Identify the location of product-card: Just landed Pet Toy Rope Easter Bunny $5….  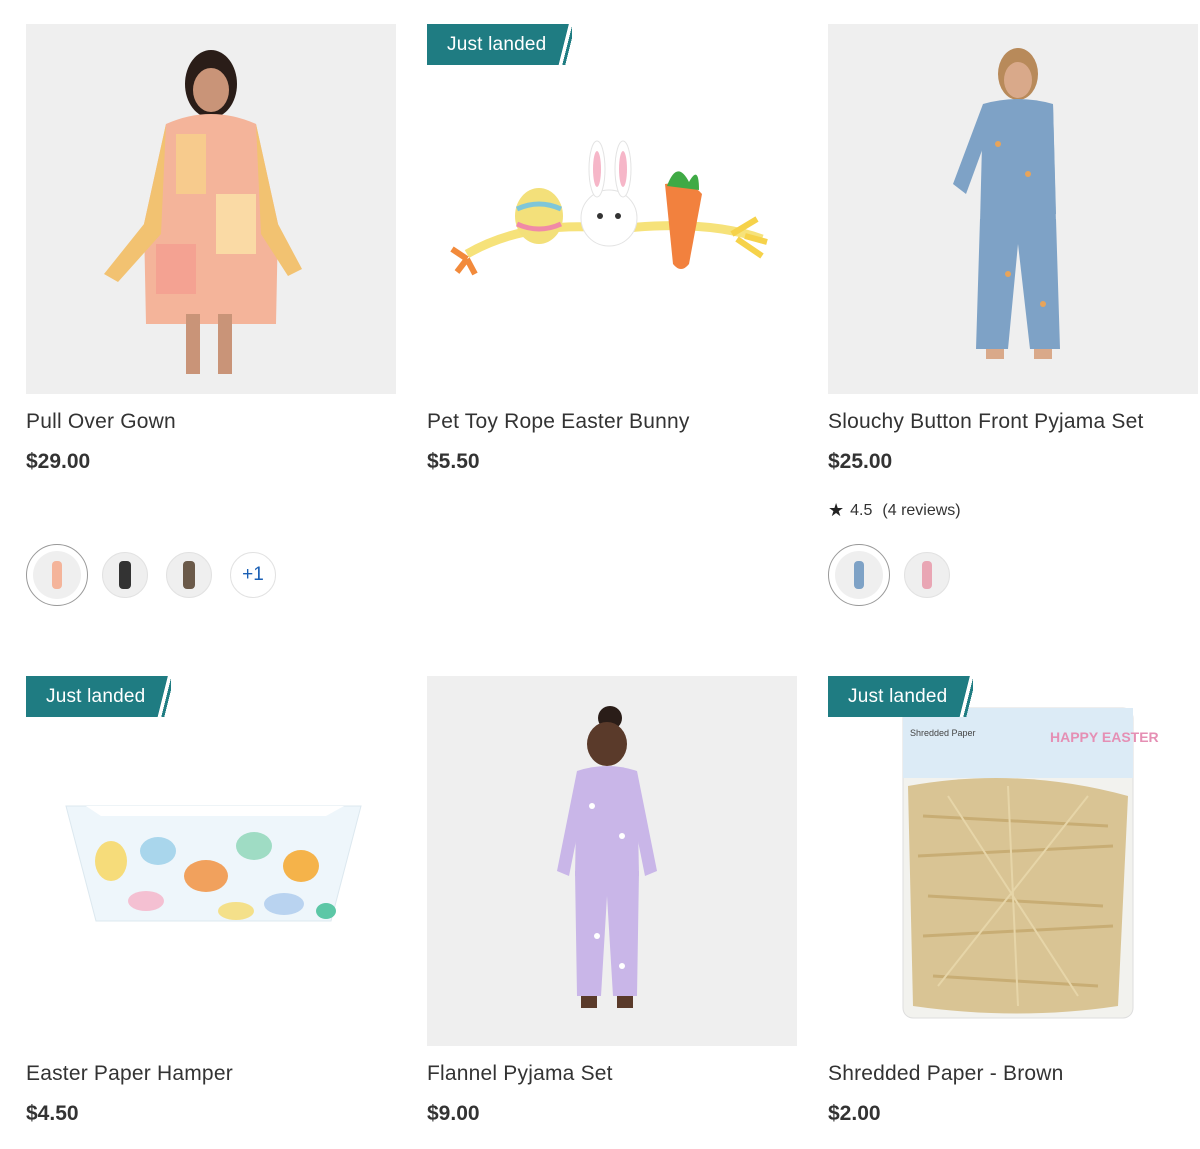
(612, 249).